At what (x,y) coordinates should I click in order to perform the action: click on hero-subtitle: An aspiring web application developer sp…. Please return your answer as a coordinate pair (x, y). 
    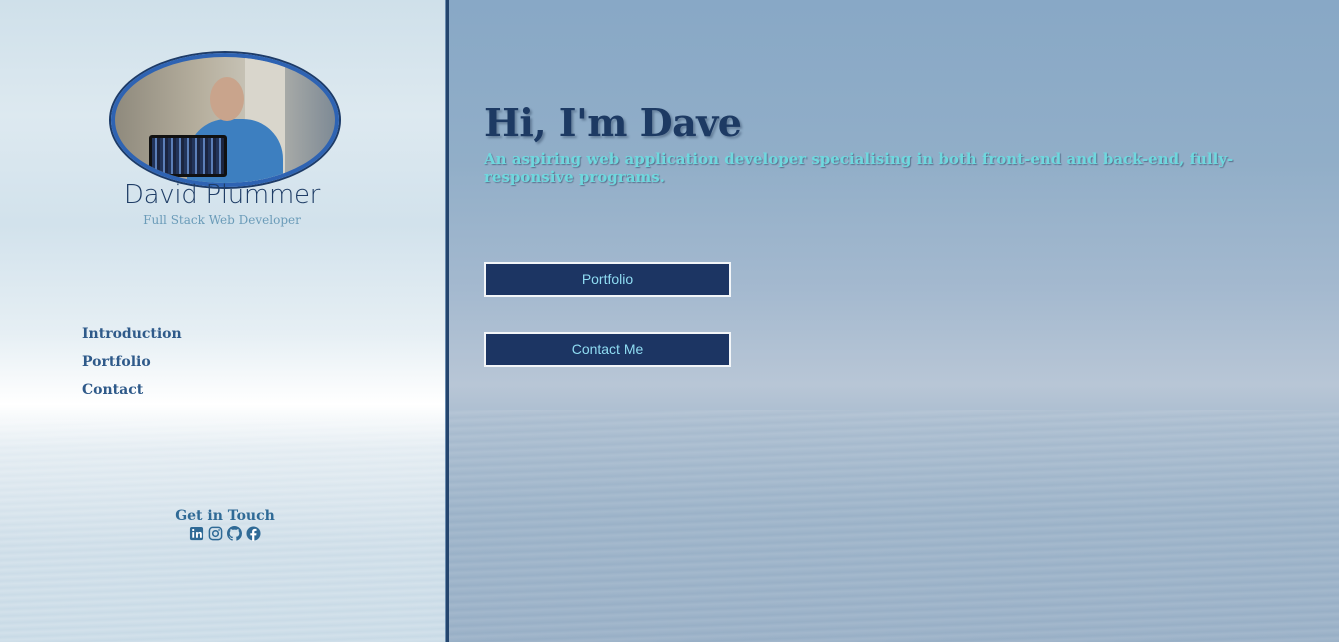
    Looking at the image, I should click on (859, 168).